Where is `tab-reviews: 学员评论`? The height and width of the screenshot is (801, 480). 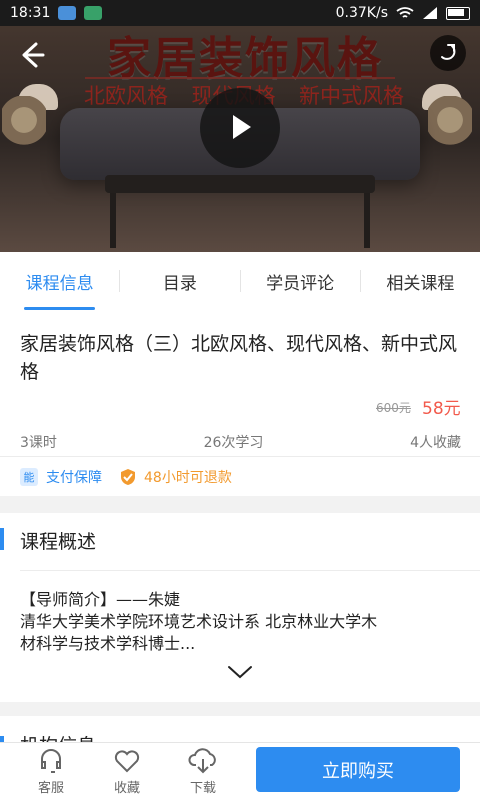 tab-reviews: 学员评论 is located at coordinates (300, 281).